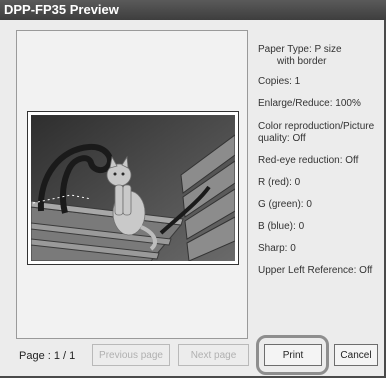 The image size is (386, 378). Describe the element at coordinates (285, 204) in the screenshot. I see `green-value-info: G (green): 0` at that location.